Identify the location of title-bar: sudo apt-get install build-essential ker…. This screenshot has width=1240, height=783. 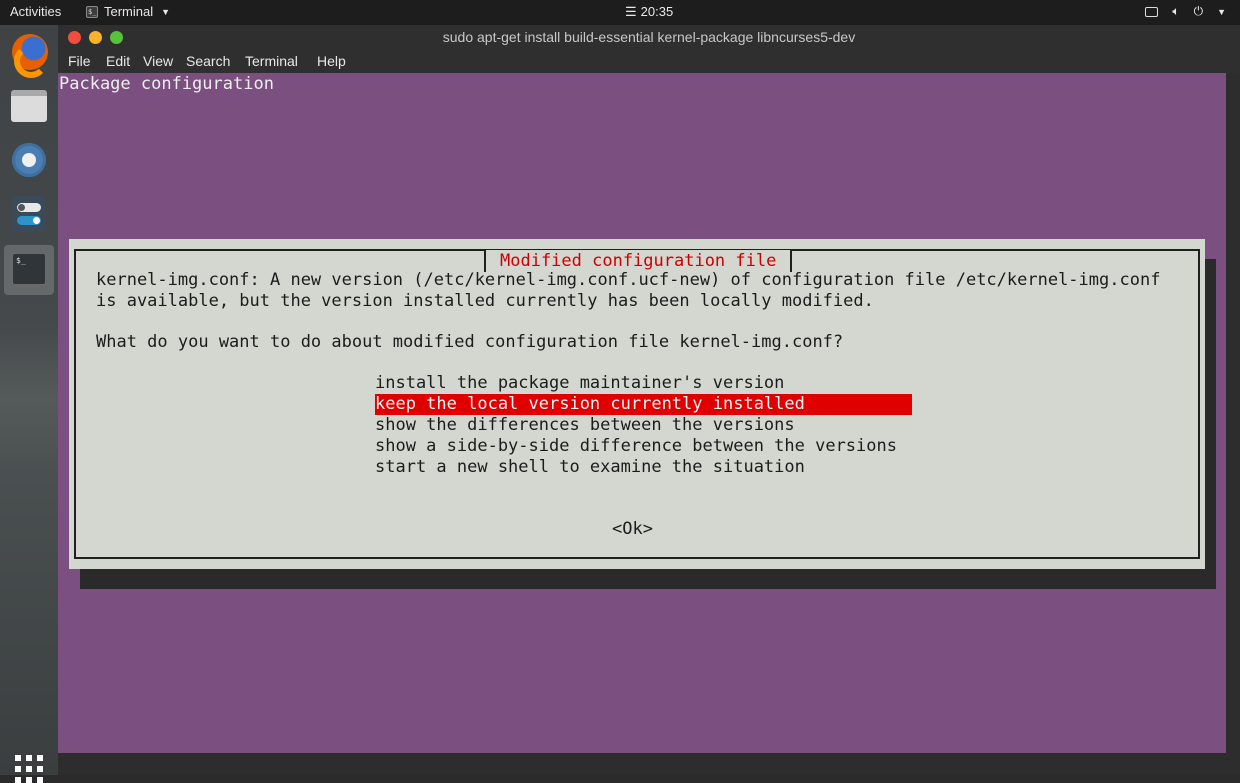
(649, 37).